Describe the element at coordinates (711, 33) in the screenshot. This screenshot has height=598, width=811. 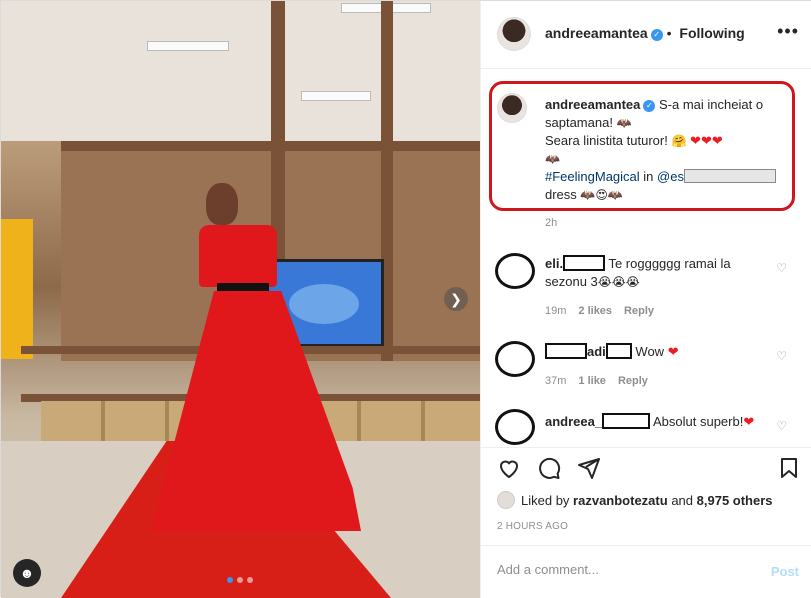
I see `following-button: Following` at that location.